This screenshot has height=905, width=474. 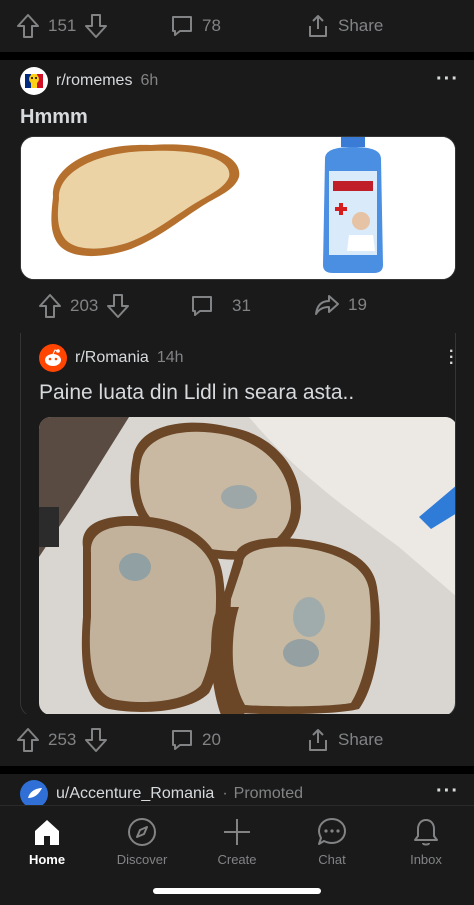 I want to click on upvote-count: 151, so click(x=62, y=25).